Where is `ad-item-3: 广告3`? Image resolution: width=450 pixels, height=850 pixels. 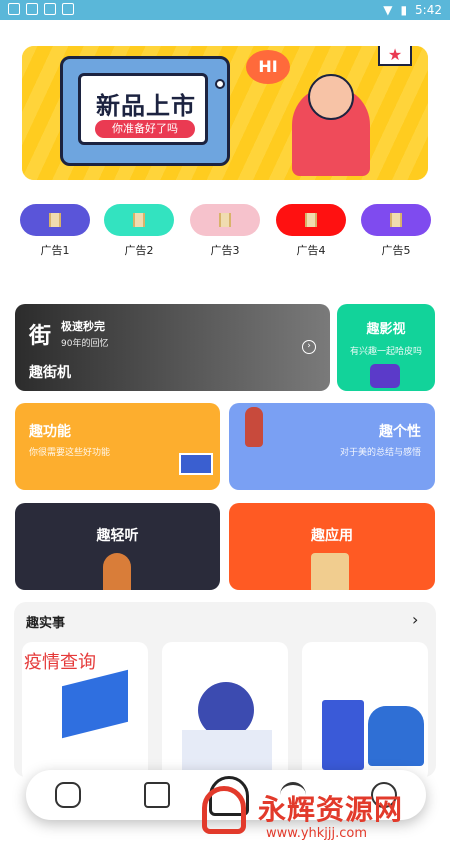
ad-item-3: 广告3 is located at coordinates (225, 231).